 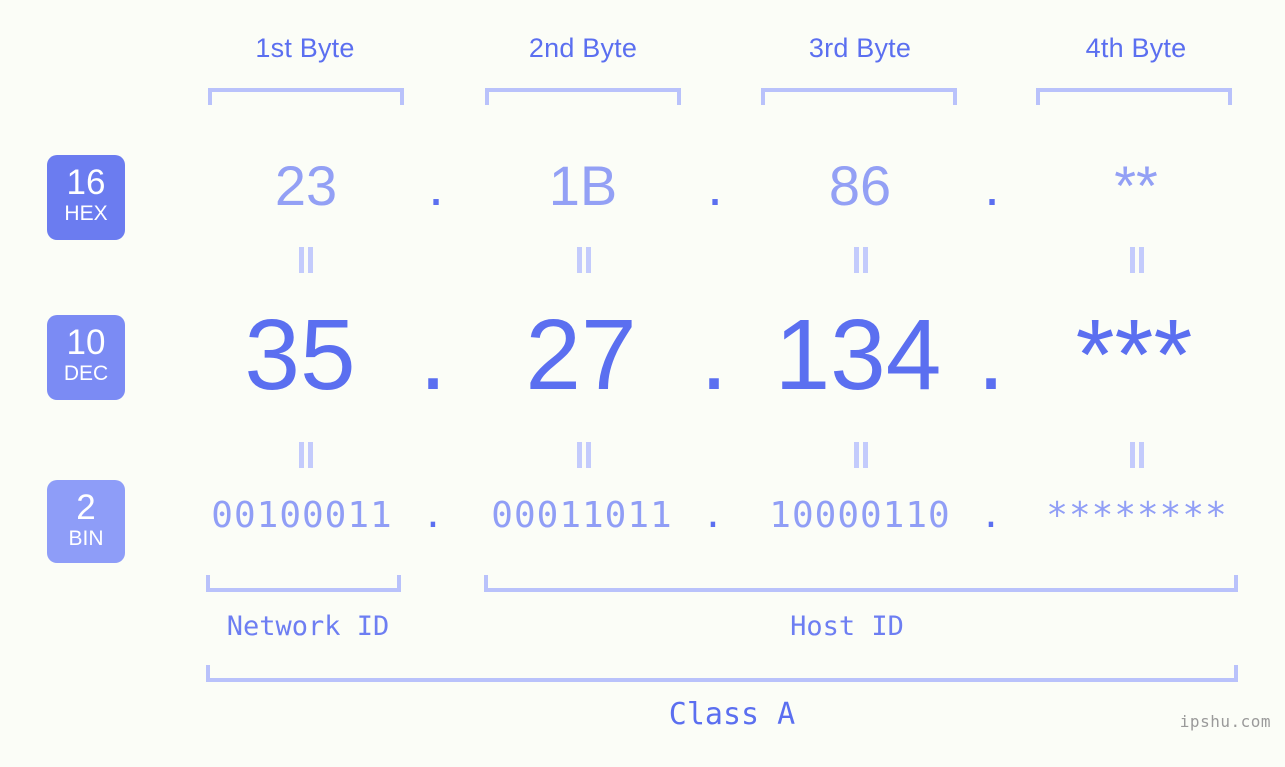 I want to click on radix-badge-dec: 10 DEC, so click(x=86, y=357).